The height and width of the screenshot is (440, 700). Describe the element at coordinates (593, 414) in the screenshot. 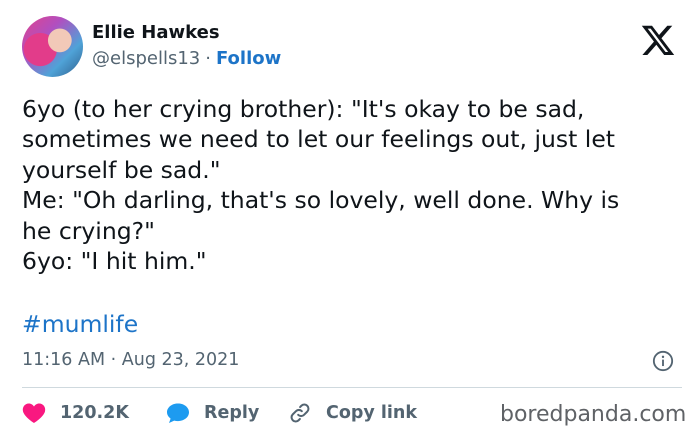

I see `watermark: boredpanda.com` at that location.